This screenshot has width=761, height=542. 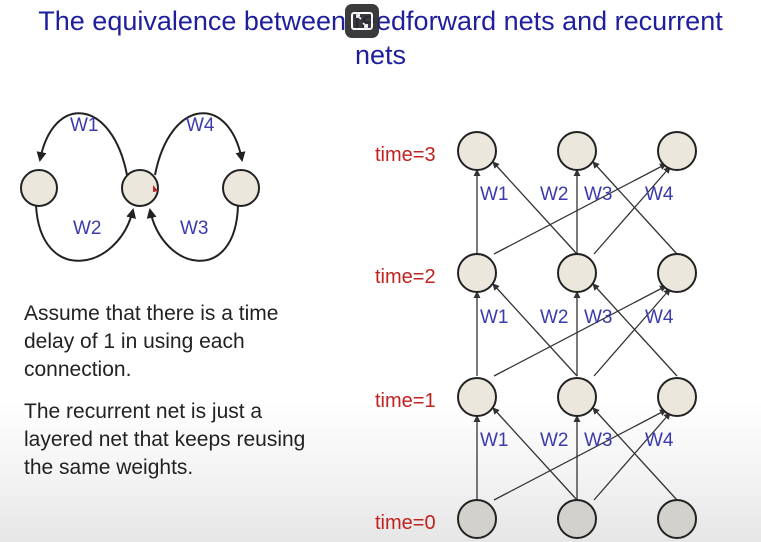 What do you see at coordinates (494, 317) in the screenshot?
I see `weight-w1-row2: W1` at bounding box center [494, 317].